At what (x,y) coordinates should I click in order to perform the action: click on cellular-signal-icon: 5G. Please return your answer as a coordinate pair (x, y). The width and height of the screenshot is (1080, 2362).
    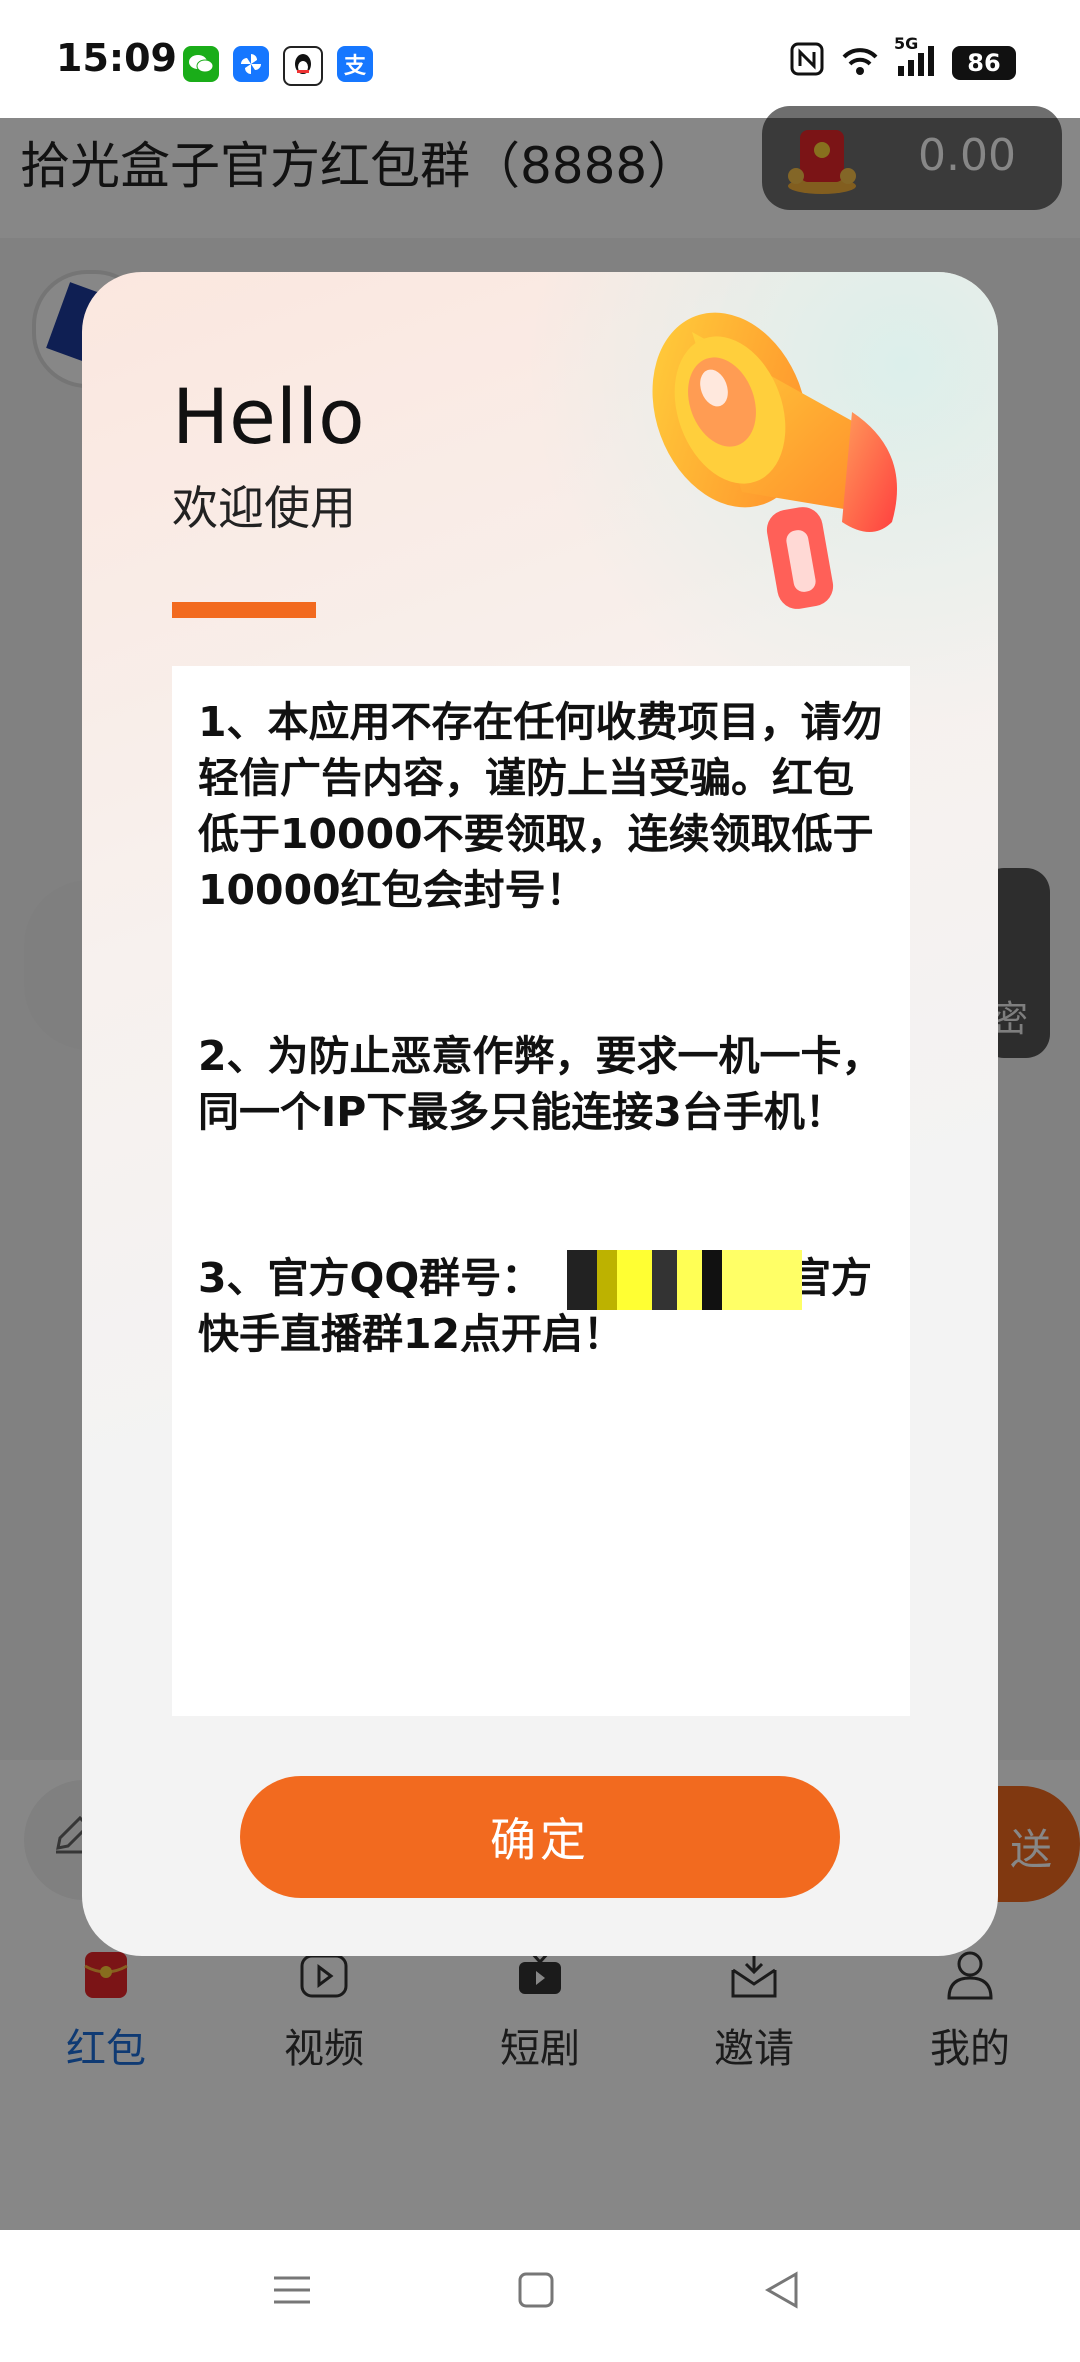
    Looking at the image, I should click on (915, 58).